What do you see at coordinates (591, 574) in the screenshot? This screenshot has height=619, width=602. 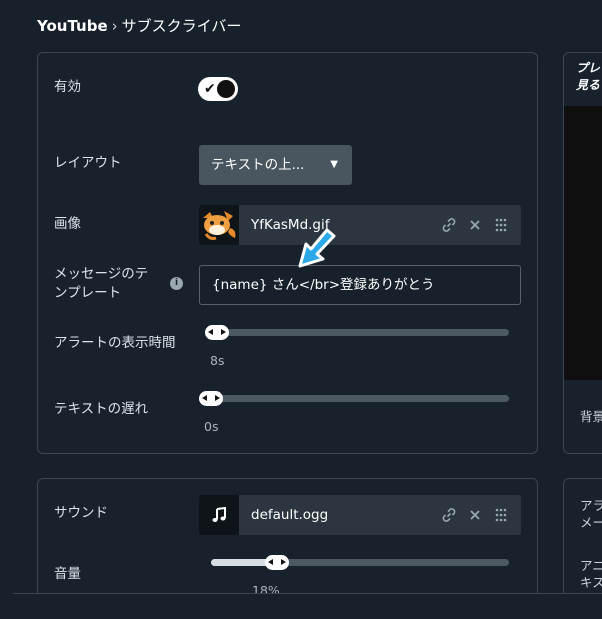 I see `animation-text-label: アニ キス` at bounding box center [591, 574].